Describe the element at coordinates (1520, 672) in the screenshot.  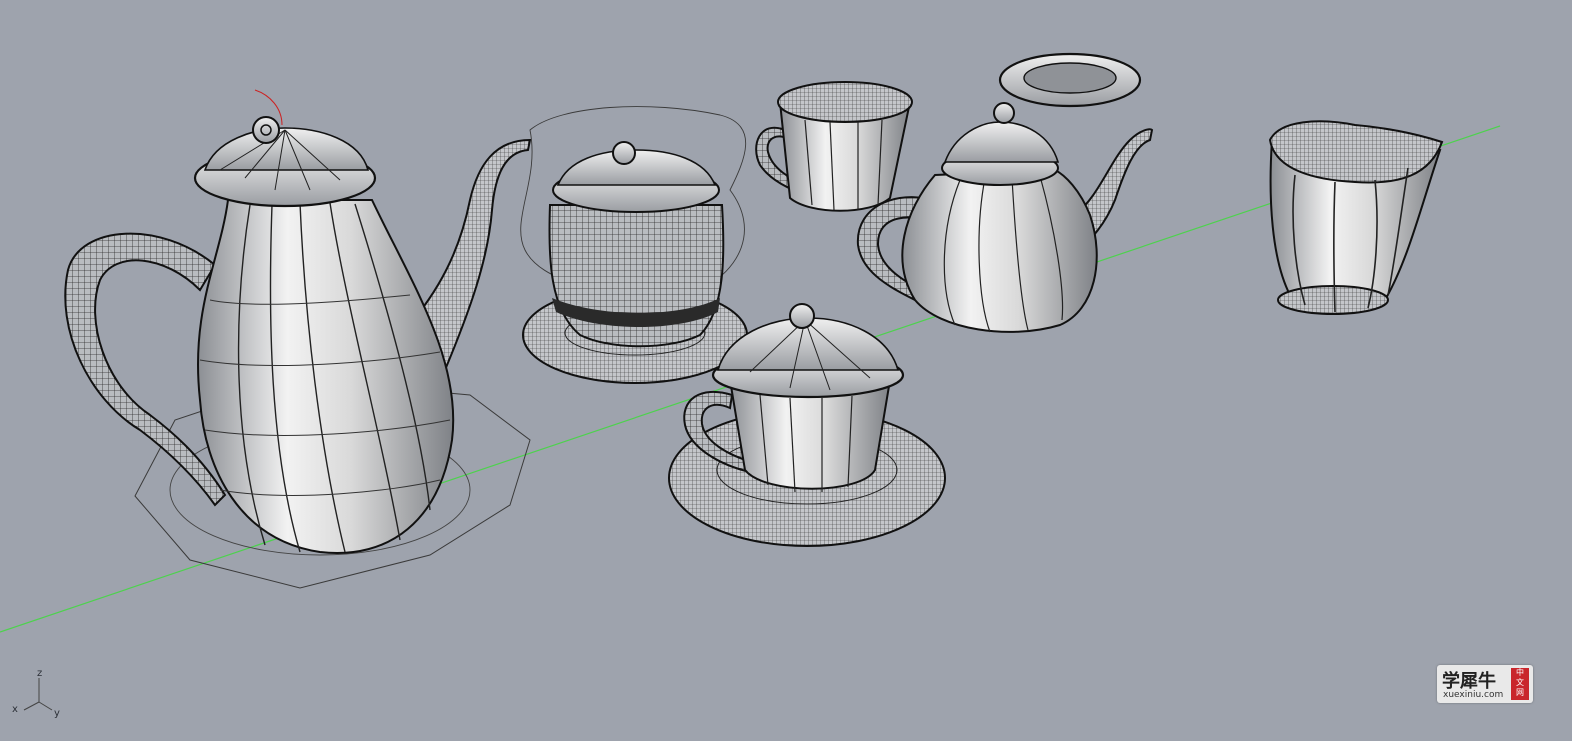
I see `watermark-badge-char: 中` at that location.